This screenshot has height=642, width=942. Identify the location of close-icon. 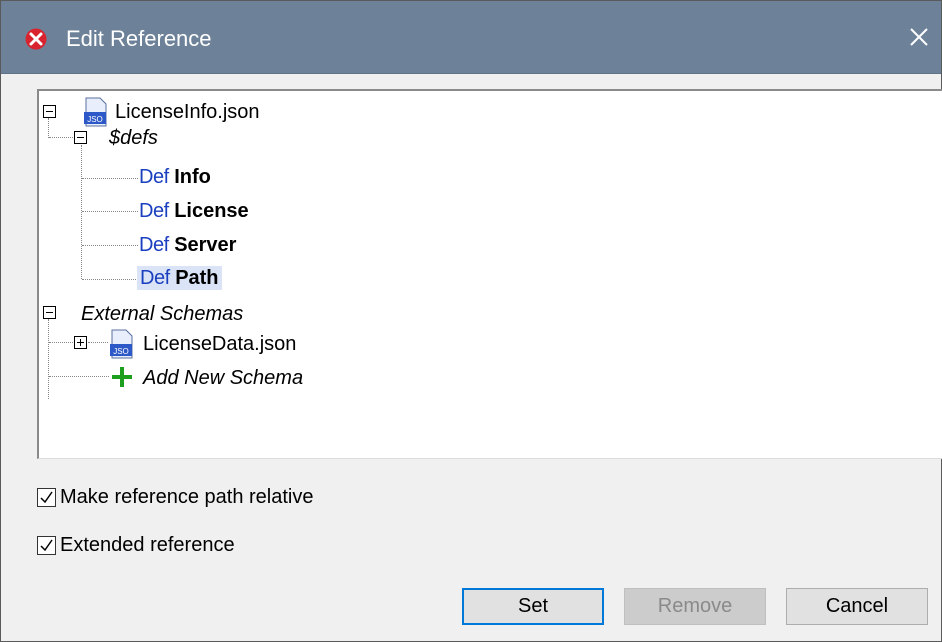
(919, 37).